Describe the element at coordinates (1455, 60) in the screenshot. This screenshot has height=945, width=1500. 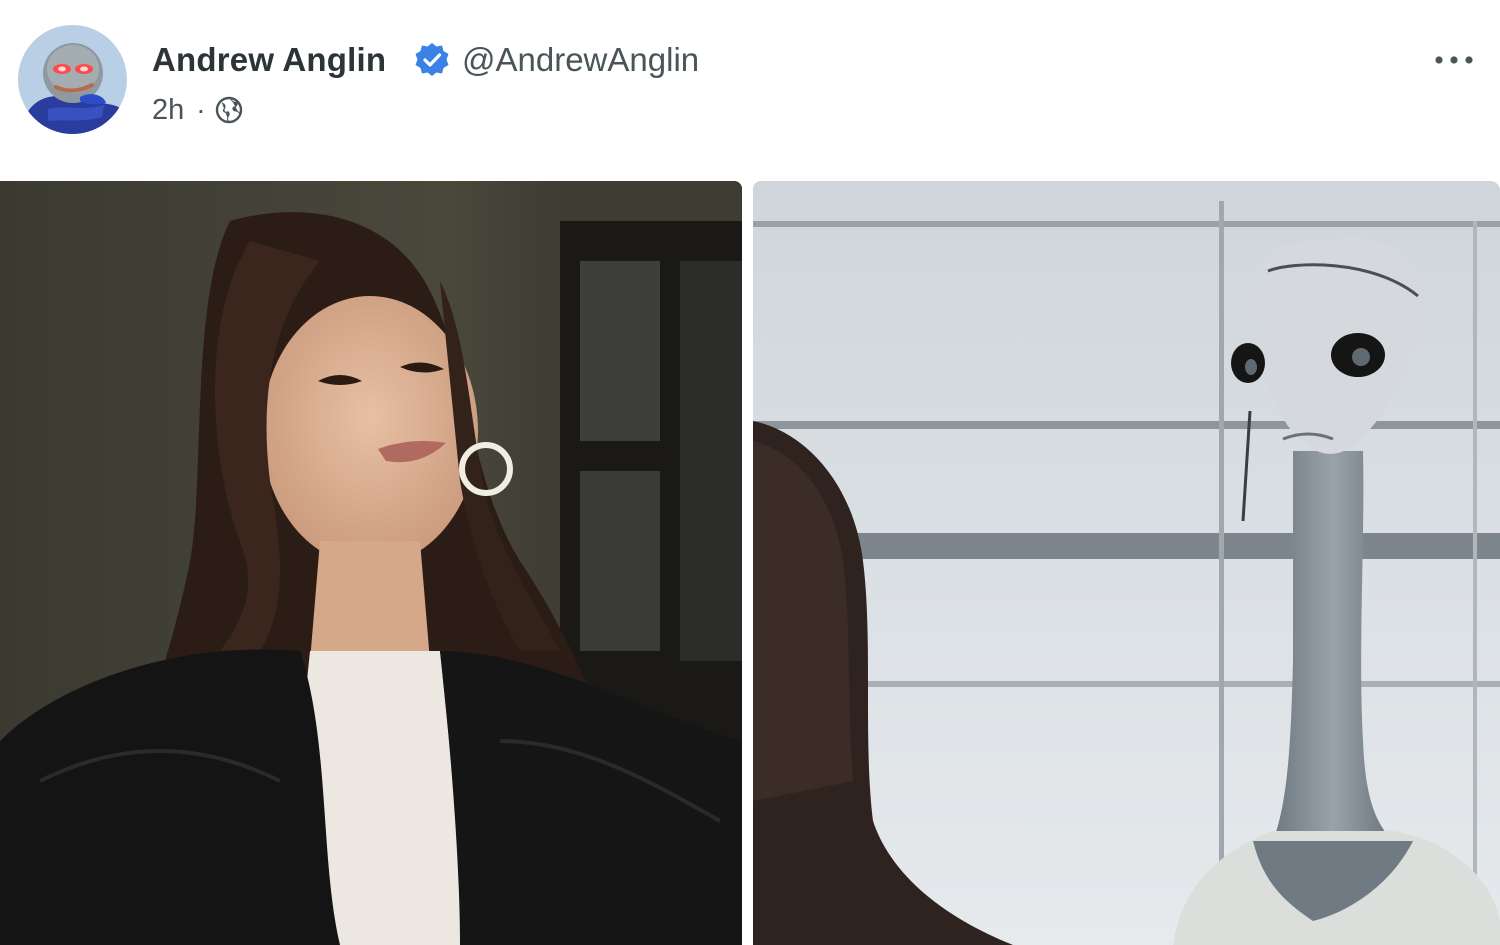
I see `more-options-icon` at that location.